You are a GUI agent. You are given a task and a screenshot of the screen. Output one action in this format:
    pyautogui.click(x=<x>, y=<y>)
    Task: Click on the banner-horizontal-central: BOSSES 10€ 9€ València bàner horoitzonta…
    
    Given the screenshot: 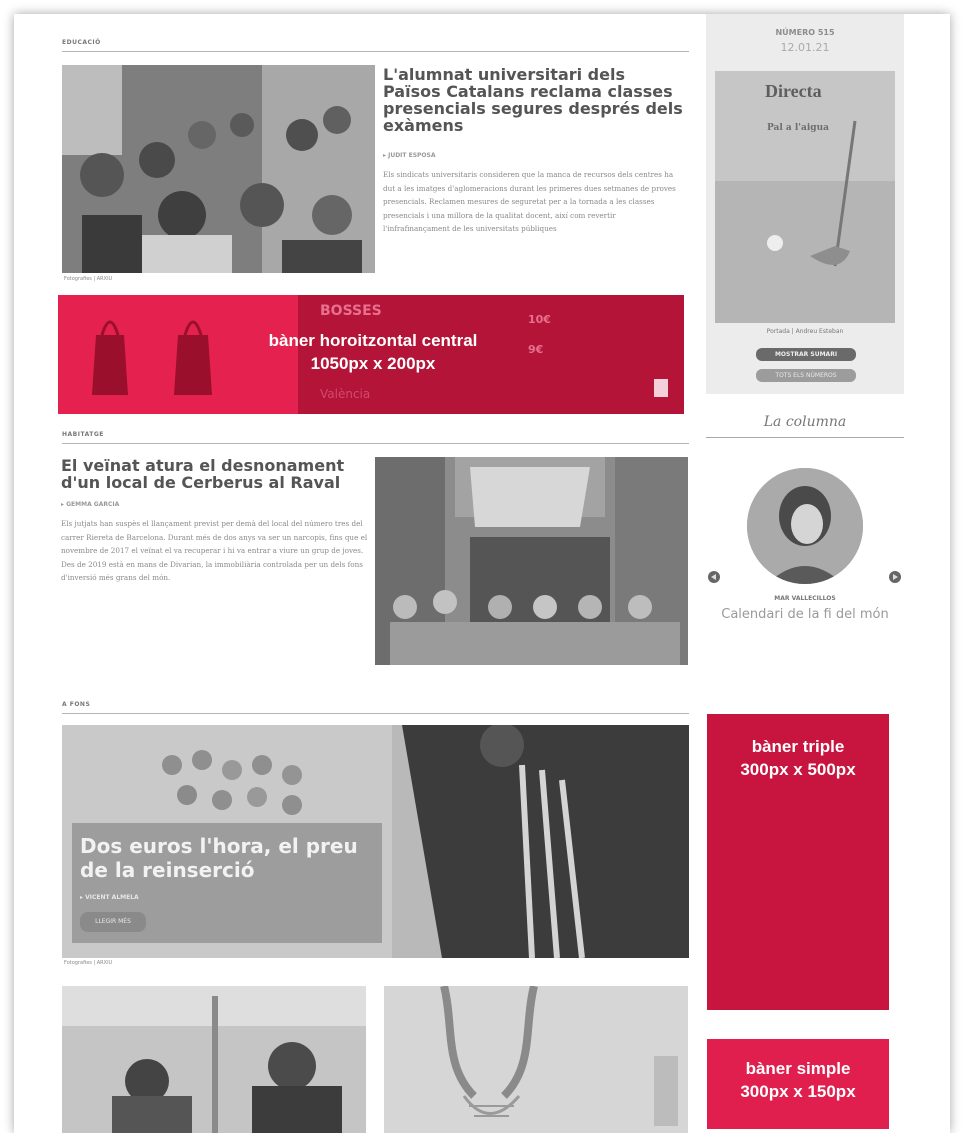 What is the action you would take?
    pyautogui.click(x=371, y=354)
    